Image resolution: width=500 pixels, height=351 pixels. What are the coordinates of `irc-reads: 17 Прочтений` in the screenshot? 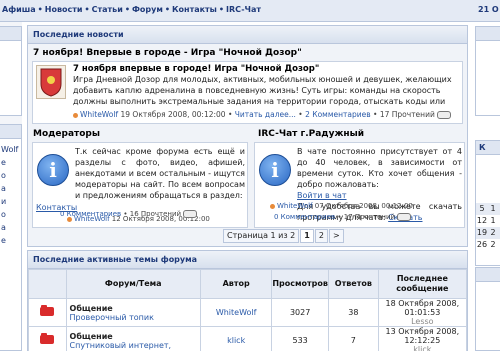 It's located at (369, 217).